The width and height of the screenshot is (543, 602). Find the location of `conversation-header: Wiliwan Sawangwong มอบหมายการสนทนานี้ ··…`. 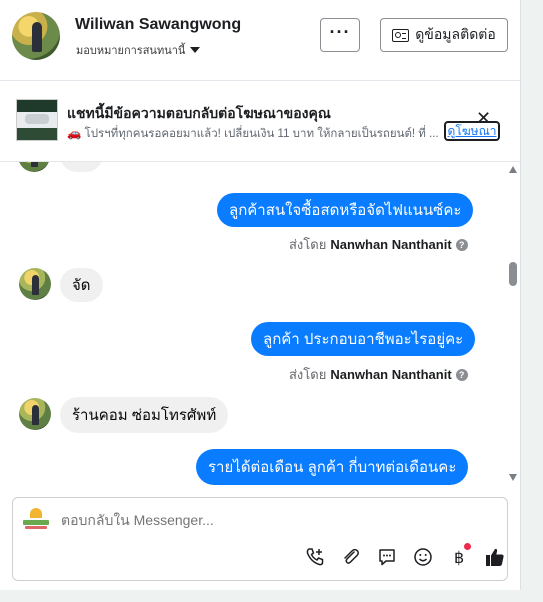

conversation-header: Wiliwan Sawangwong มอบหมายการสนทนานี้ ··… is located at coordinates (260, 40).